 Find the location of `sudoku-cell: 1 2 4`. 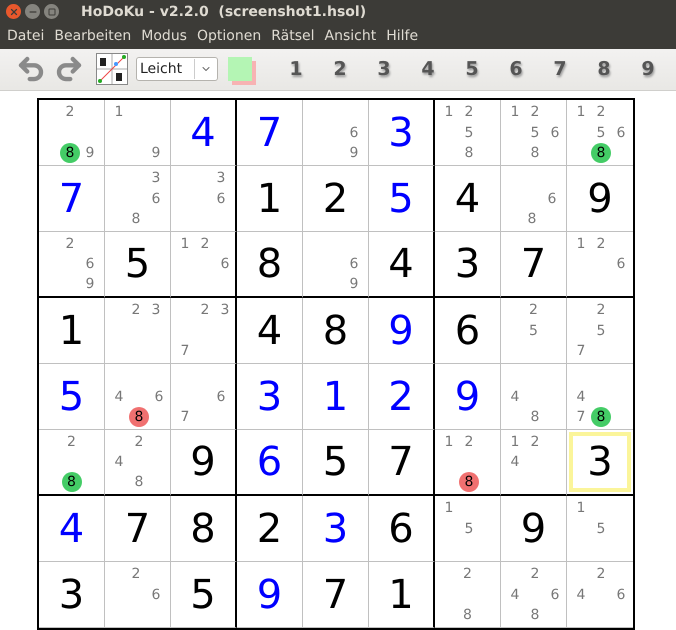

sudoku-cell: 1 2 4 is located at coordinates (534, 463).